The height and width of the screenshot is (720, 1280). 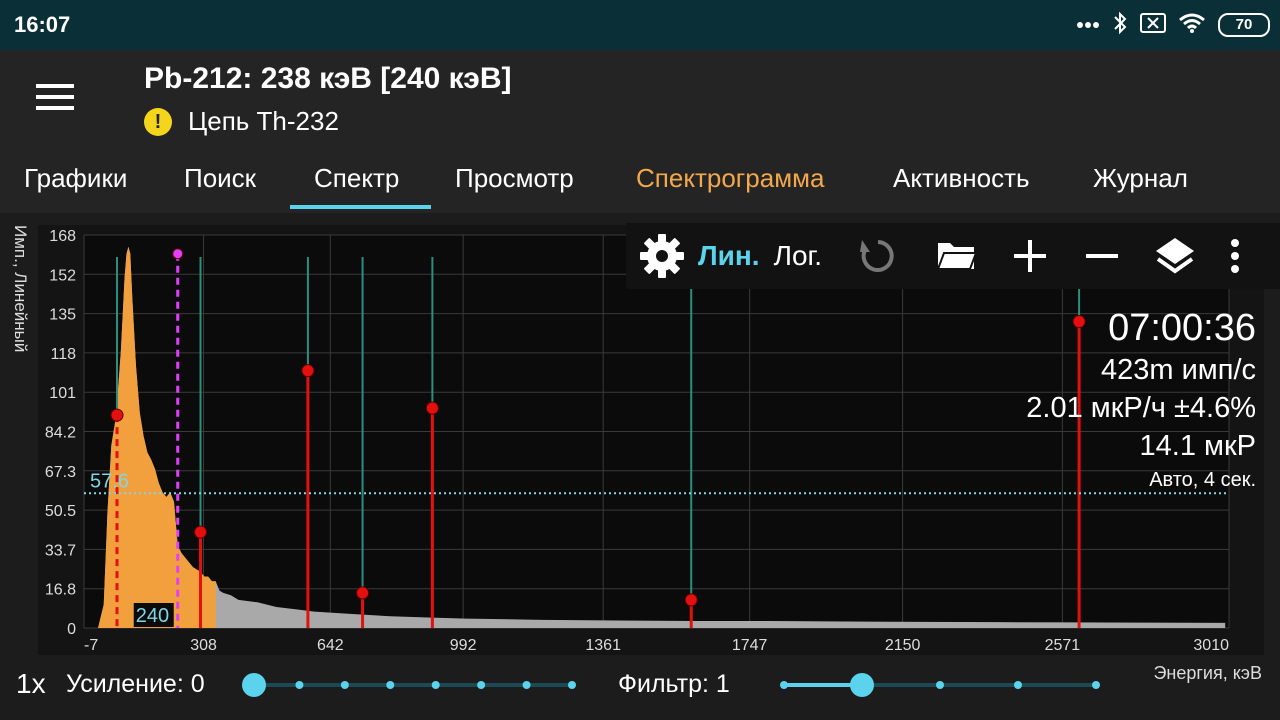 I want to click on y-tick-label: 84.2, so click(x=60, y=433).